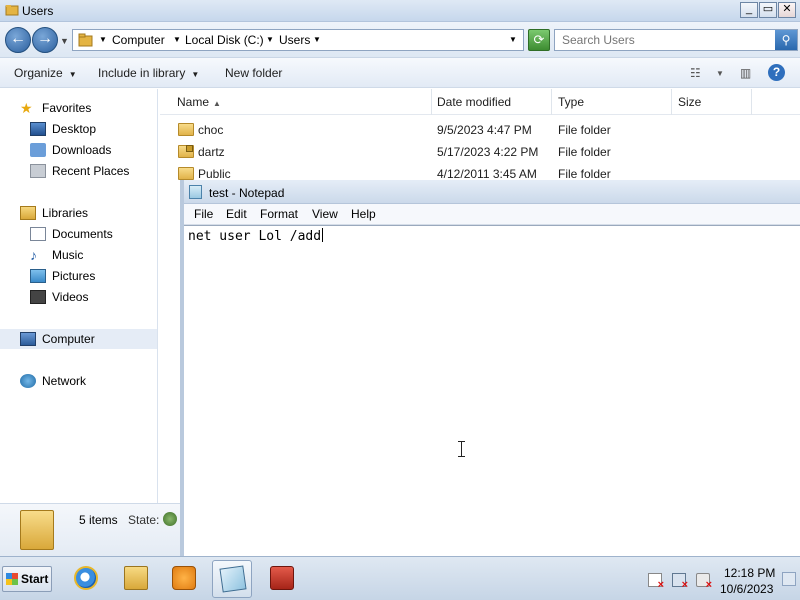  I want to click on nav-music: ♪ Music, so click(56, 255).